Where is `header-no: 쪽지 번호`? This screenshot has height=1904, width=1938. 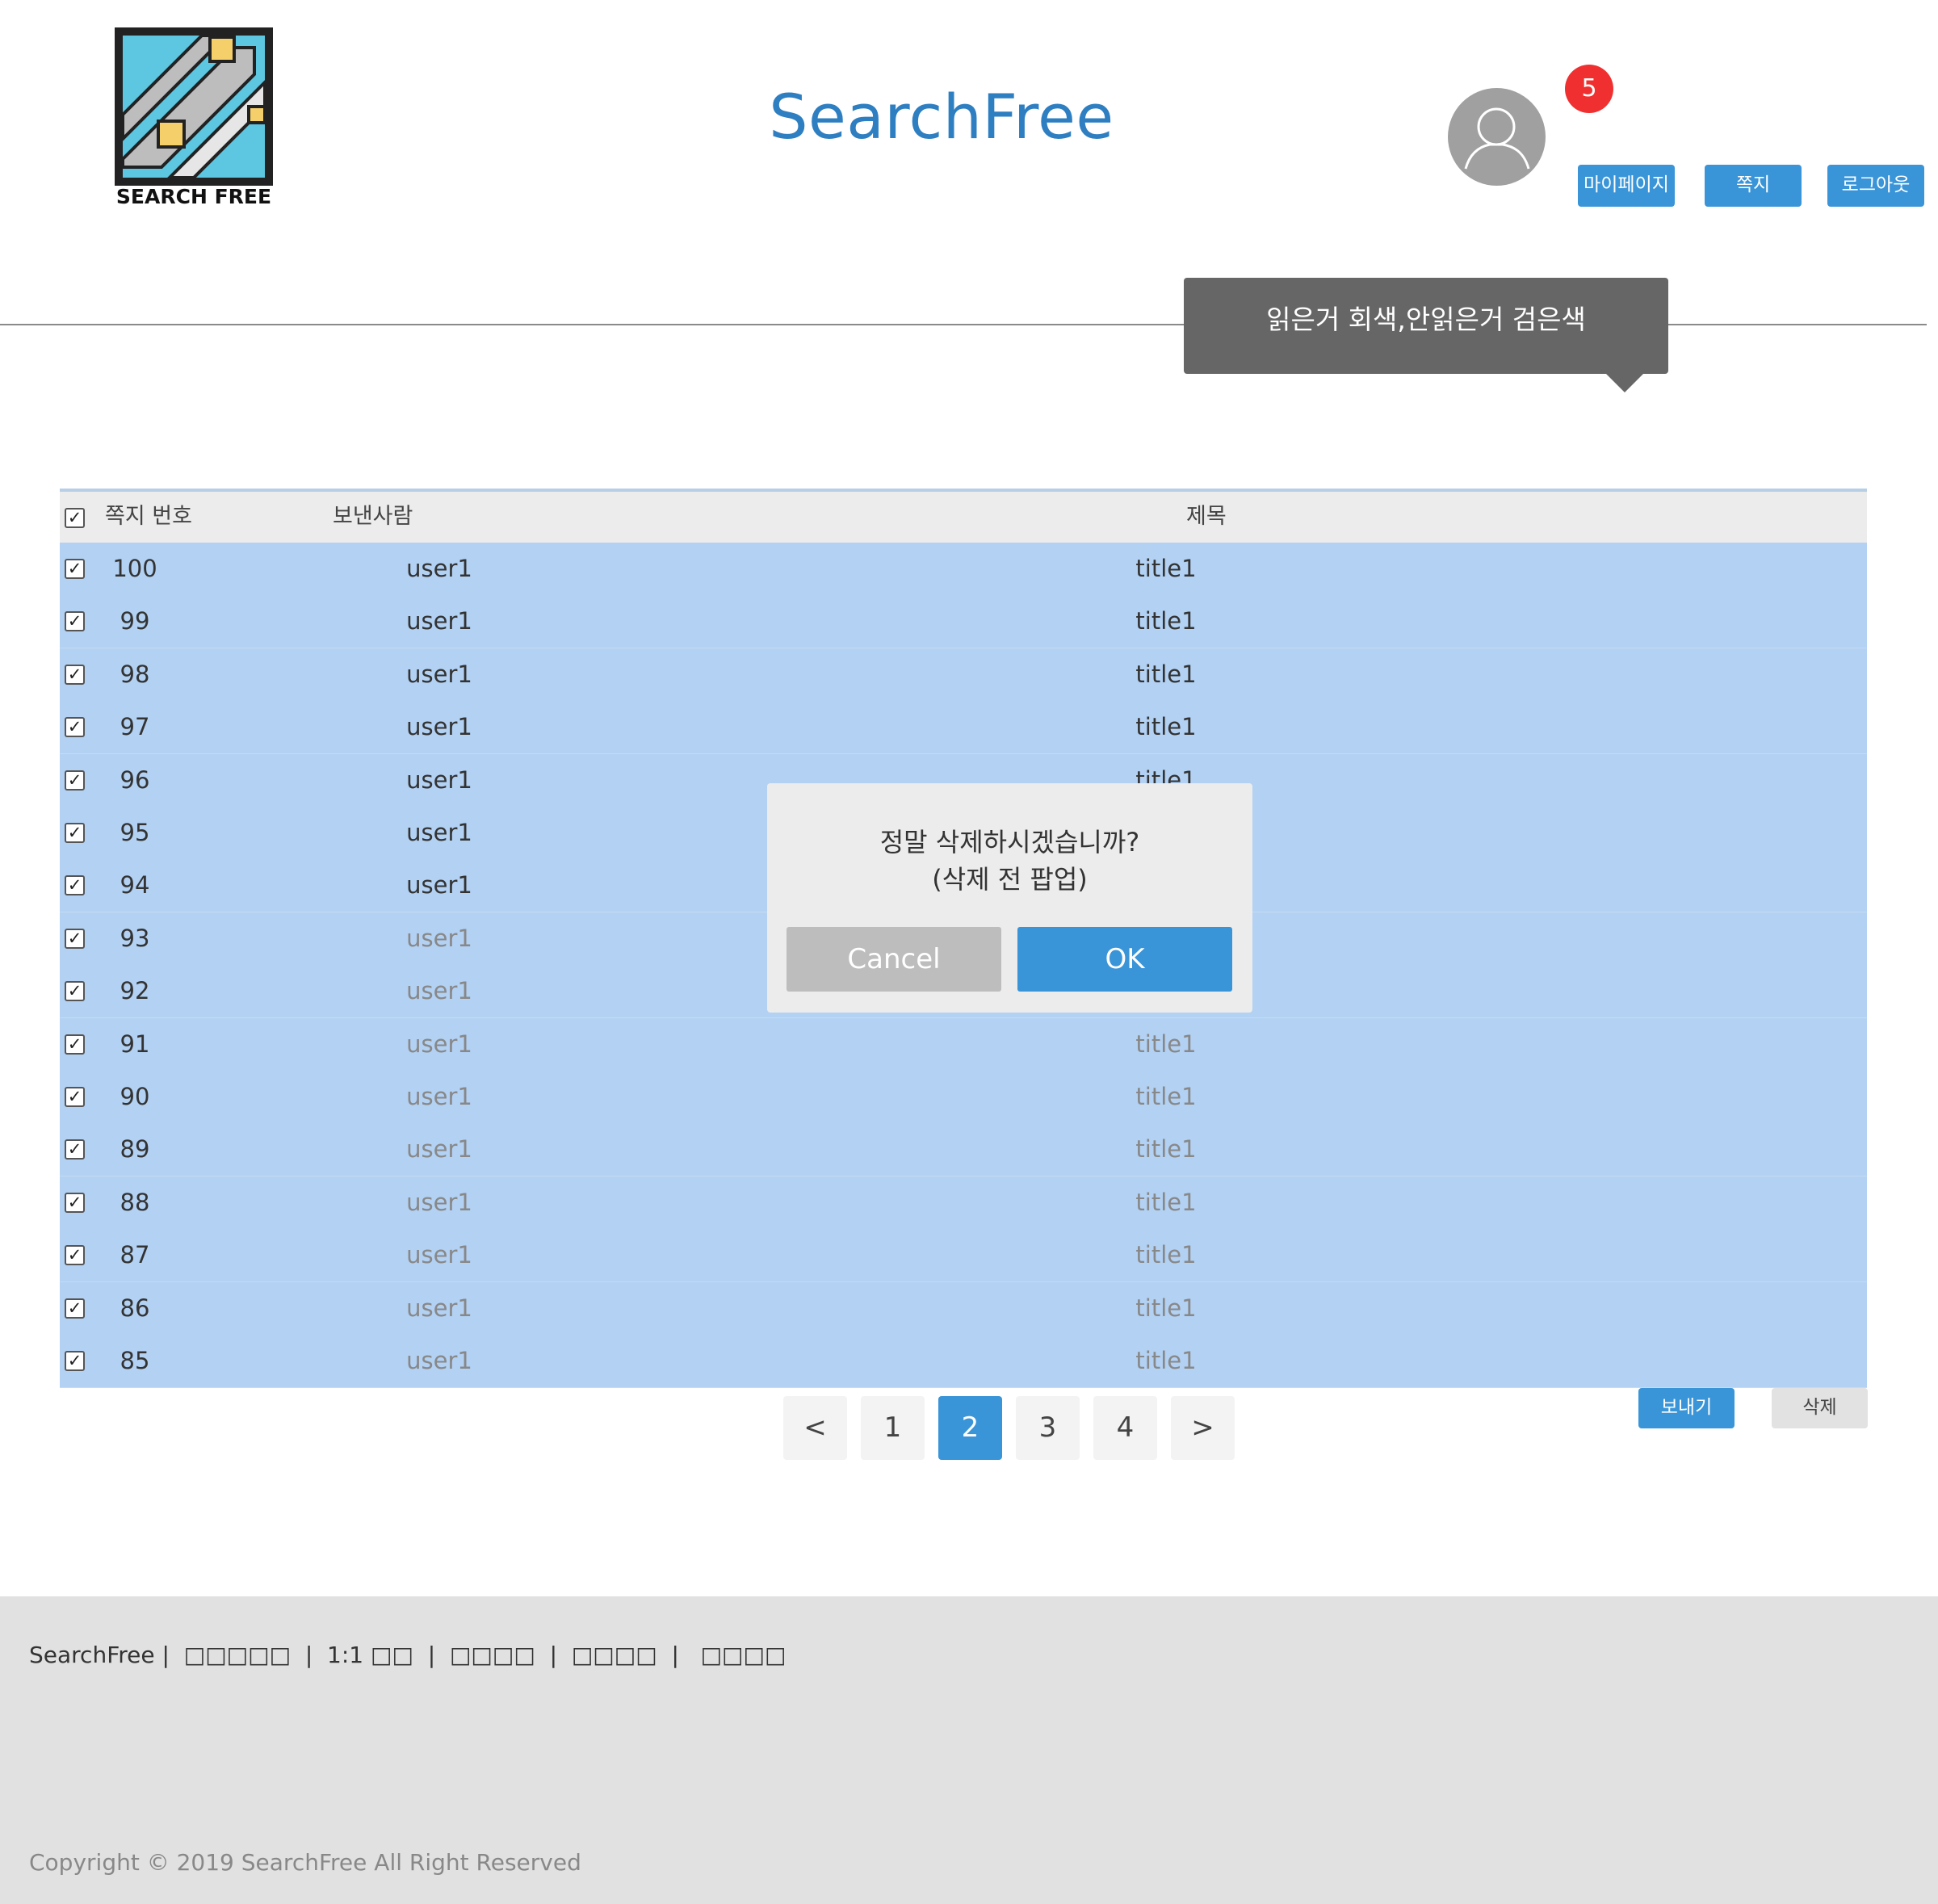 header-no: 쪽지 번호 is located at coordinates (149, 516).